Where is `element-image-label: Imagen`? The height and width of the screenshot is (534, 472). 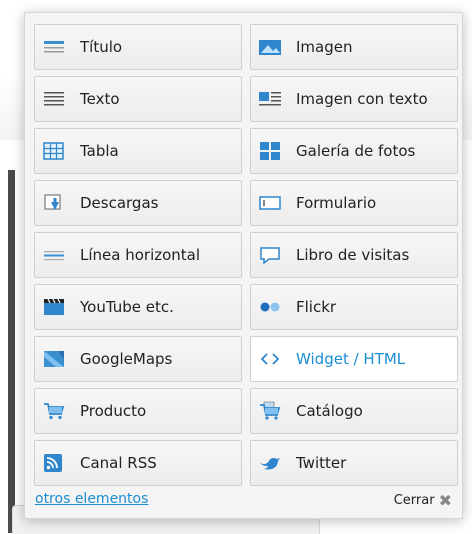
element-image-label: Imagen is located at coordinates (324, 47).